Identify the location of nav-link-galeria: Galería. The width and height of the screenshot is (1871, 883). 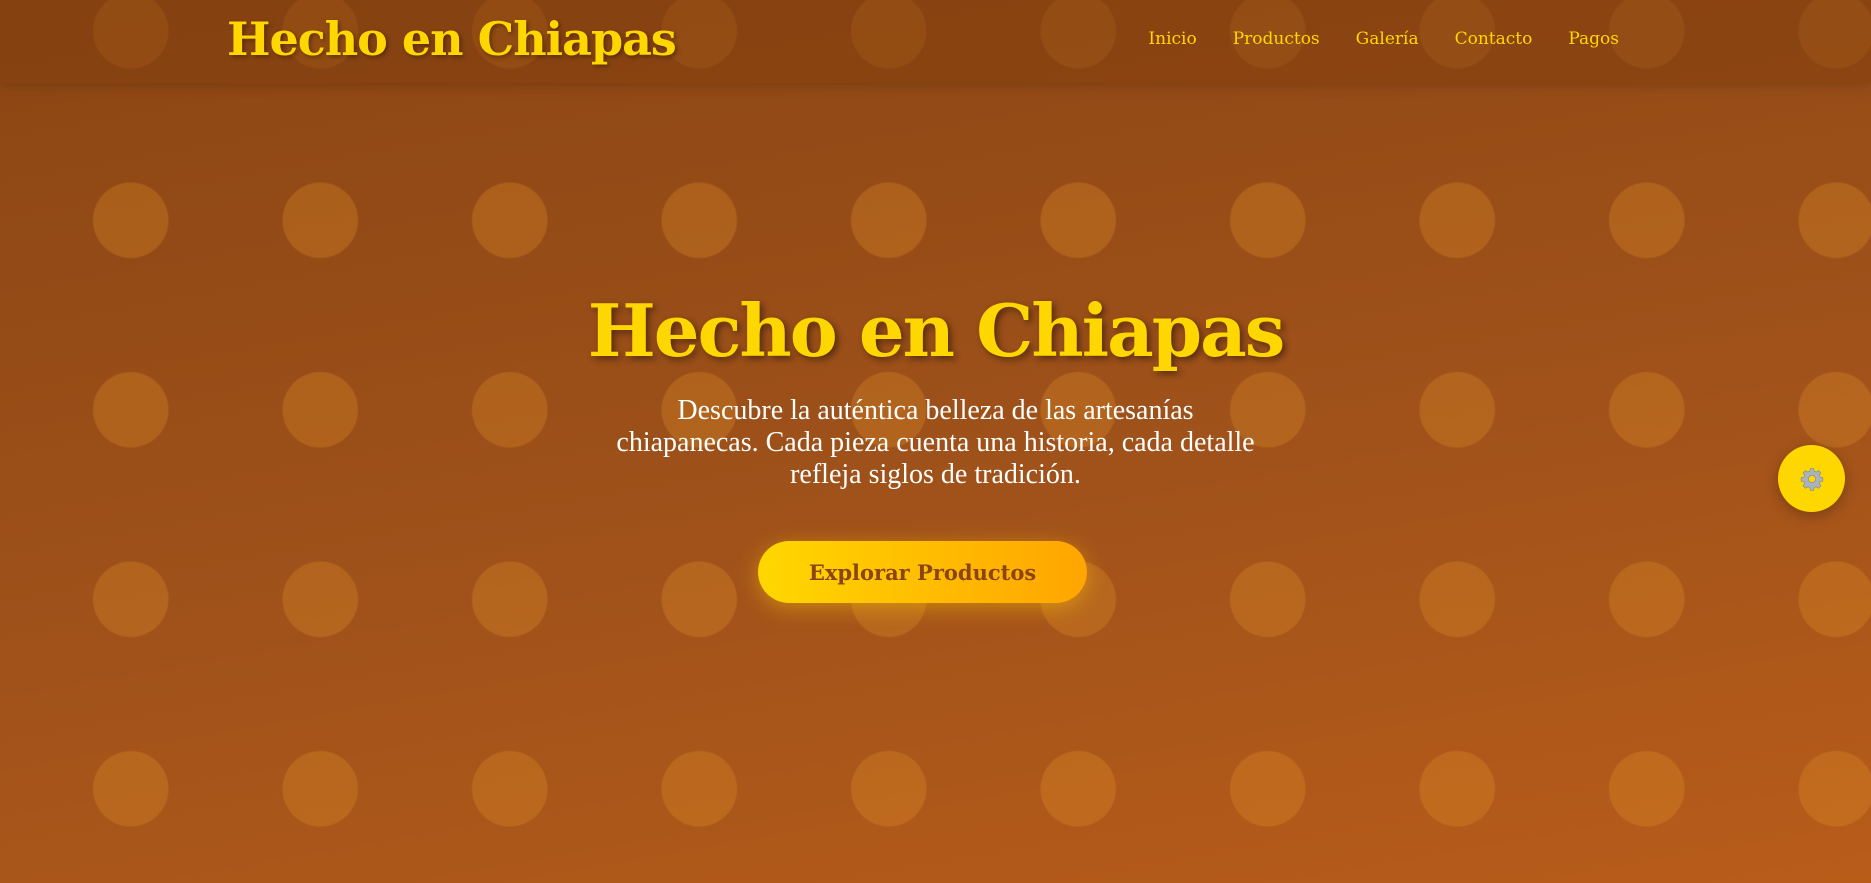
(1387, 39).